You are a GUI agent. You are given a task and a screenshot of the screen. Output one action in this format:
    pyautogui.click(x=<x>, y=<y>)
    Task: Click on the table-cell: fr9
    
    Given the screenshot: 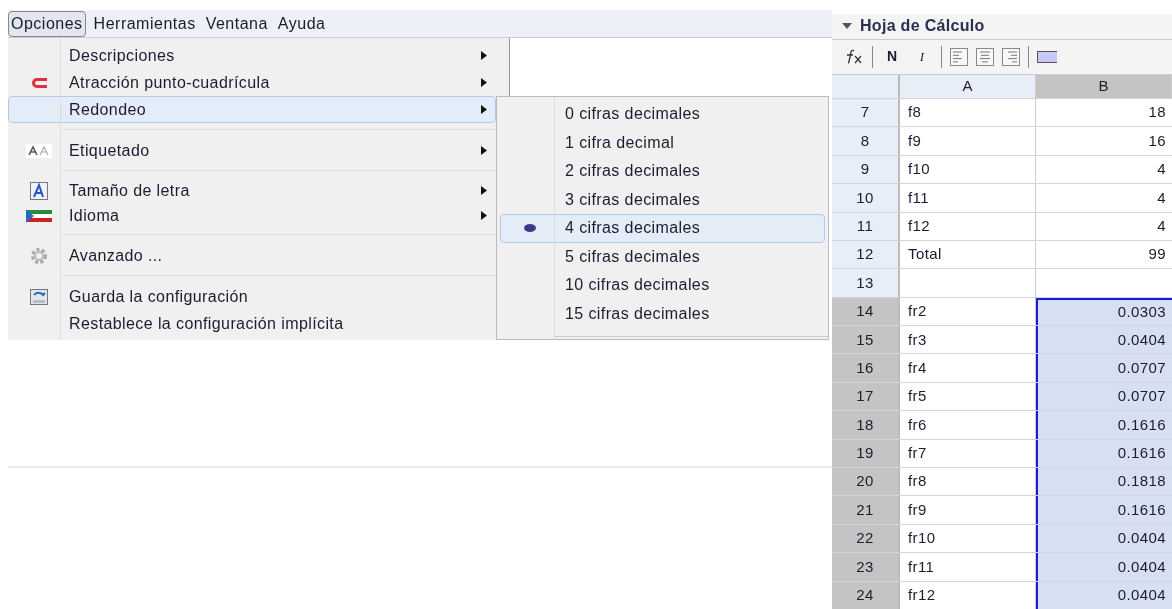 What is the action you would take?
    pyautogui.click(x=968, y=510)
    